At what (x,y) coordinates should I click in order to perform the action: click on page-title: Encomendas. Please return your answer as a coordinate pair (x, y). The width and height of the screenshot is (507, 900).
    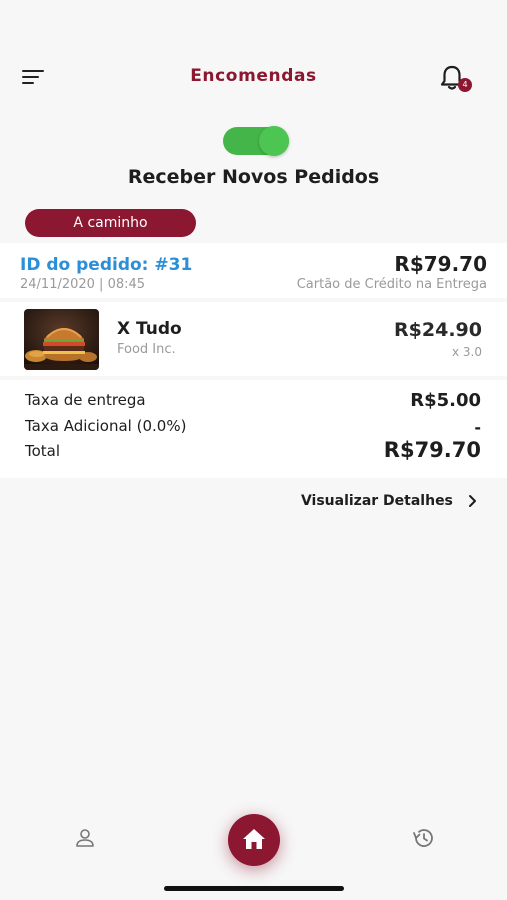
    Looking at the image, I should click on (253, 76).